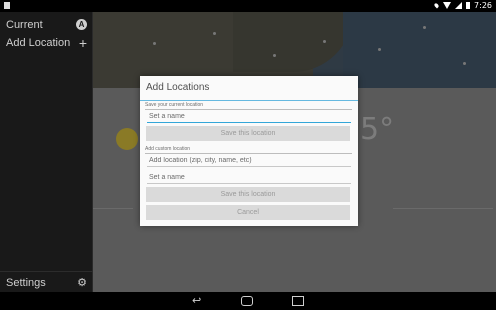 This screenshot has height=310, width=496. Describe the element at coordinates (46, 25) in the screenshot. I see `drawer-item-current: Current A` at that location.